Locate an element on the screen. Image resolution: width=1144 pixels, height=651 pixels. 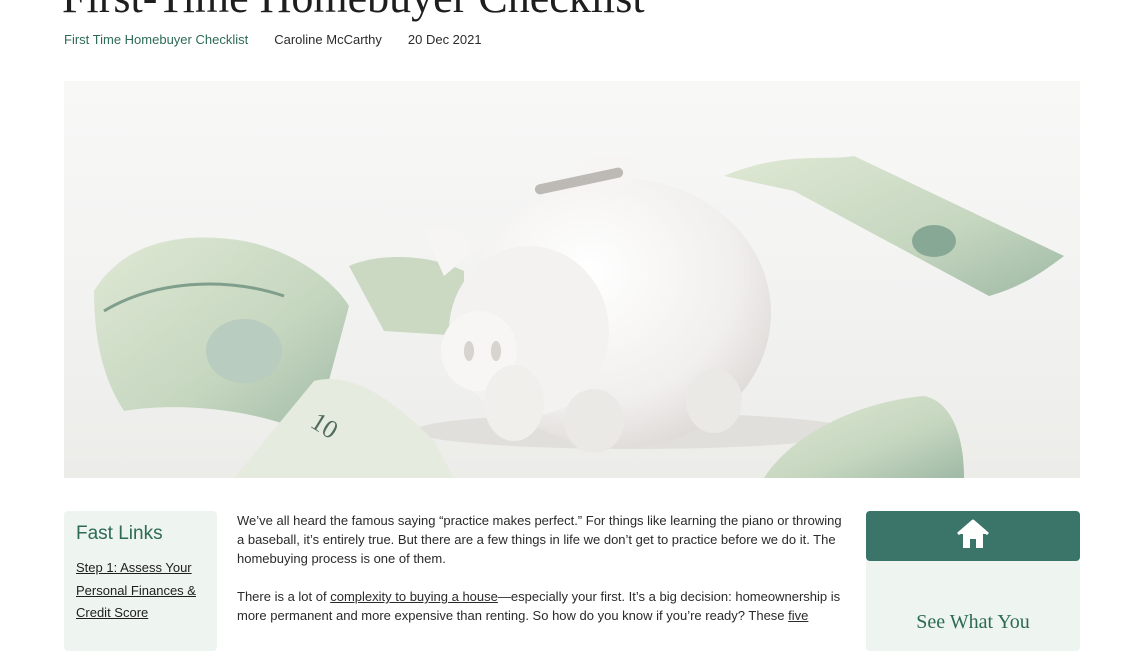
complexity-link: complexity to buying a house is located at coordinates (414, 596).